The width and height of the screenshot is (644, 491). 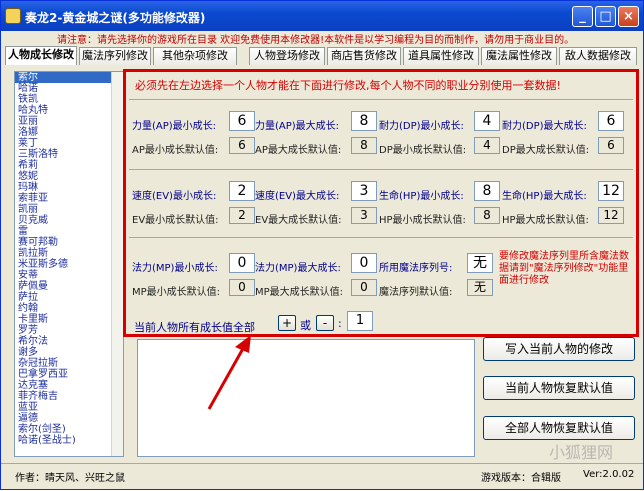 What do you see at coordinates (70, 478) in the screenshot?
I see `author-text: 作者：晴天风、兴旺之鼠` at bounding box center [70, 478].